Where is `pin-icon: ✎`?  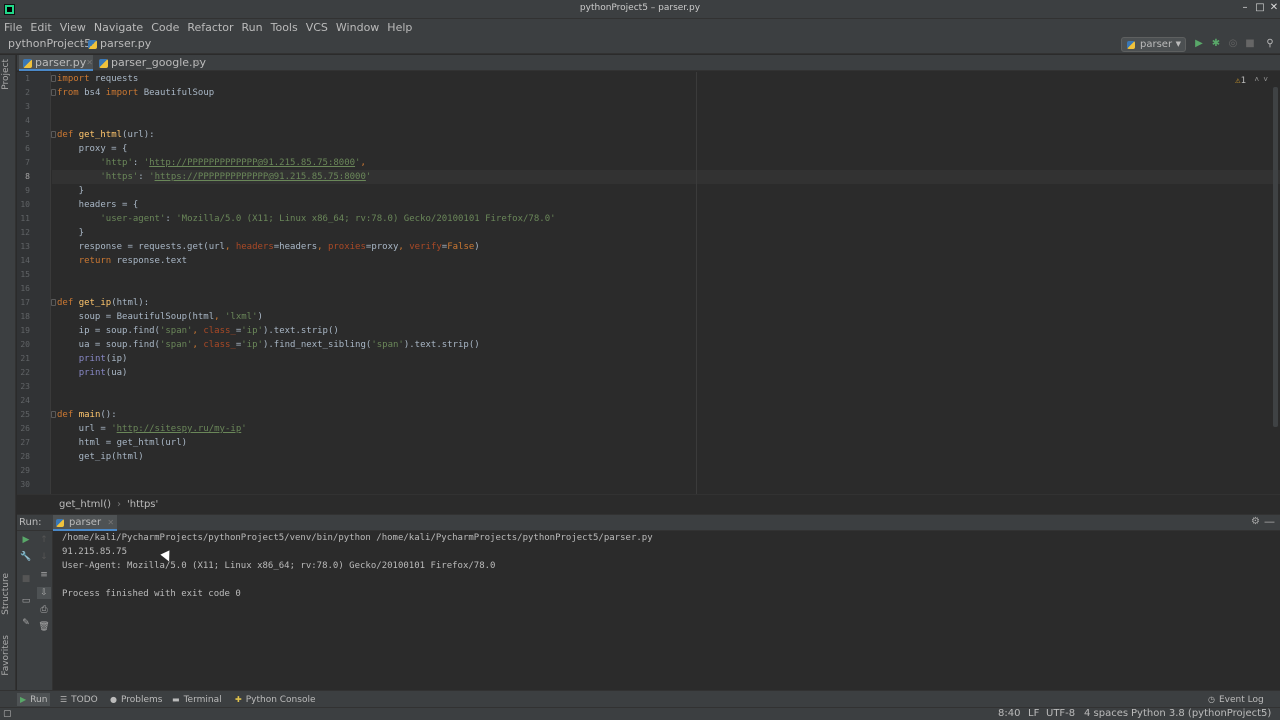 pin-icon: ✎ is located at coordinates (26, 623).